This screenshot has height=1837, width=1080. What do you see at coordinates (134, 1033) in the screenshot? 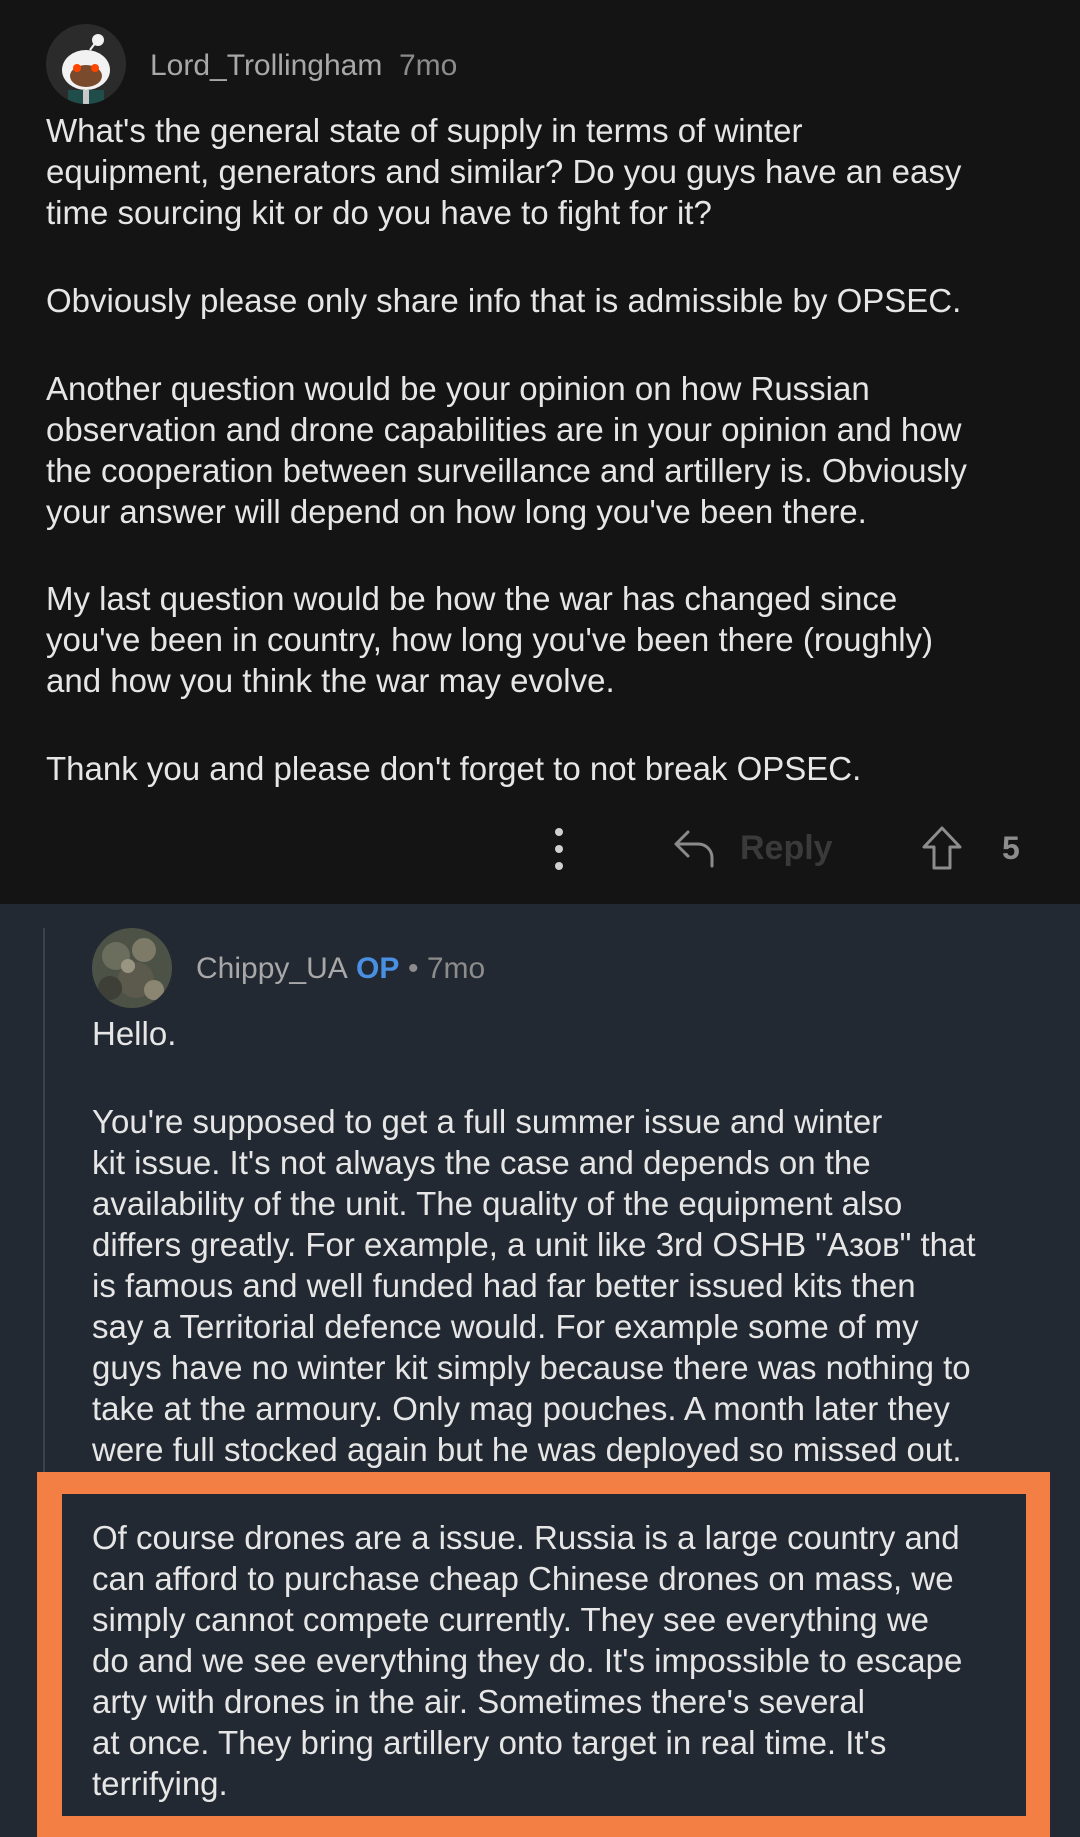
I see `comment-paragraph: Hello.` at bounding box center [134, 1033].